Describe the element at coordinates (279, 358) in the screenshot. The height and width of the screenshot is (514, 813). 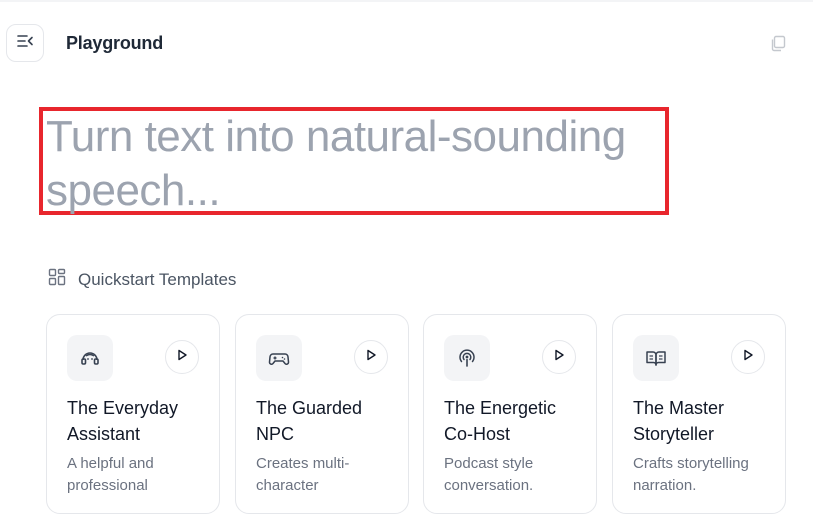
I see `gamepad-icon` at that location.